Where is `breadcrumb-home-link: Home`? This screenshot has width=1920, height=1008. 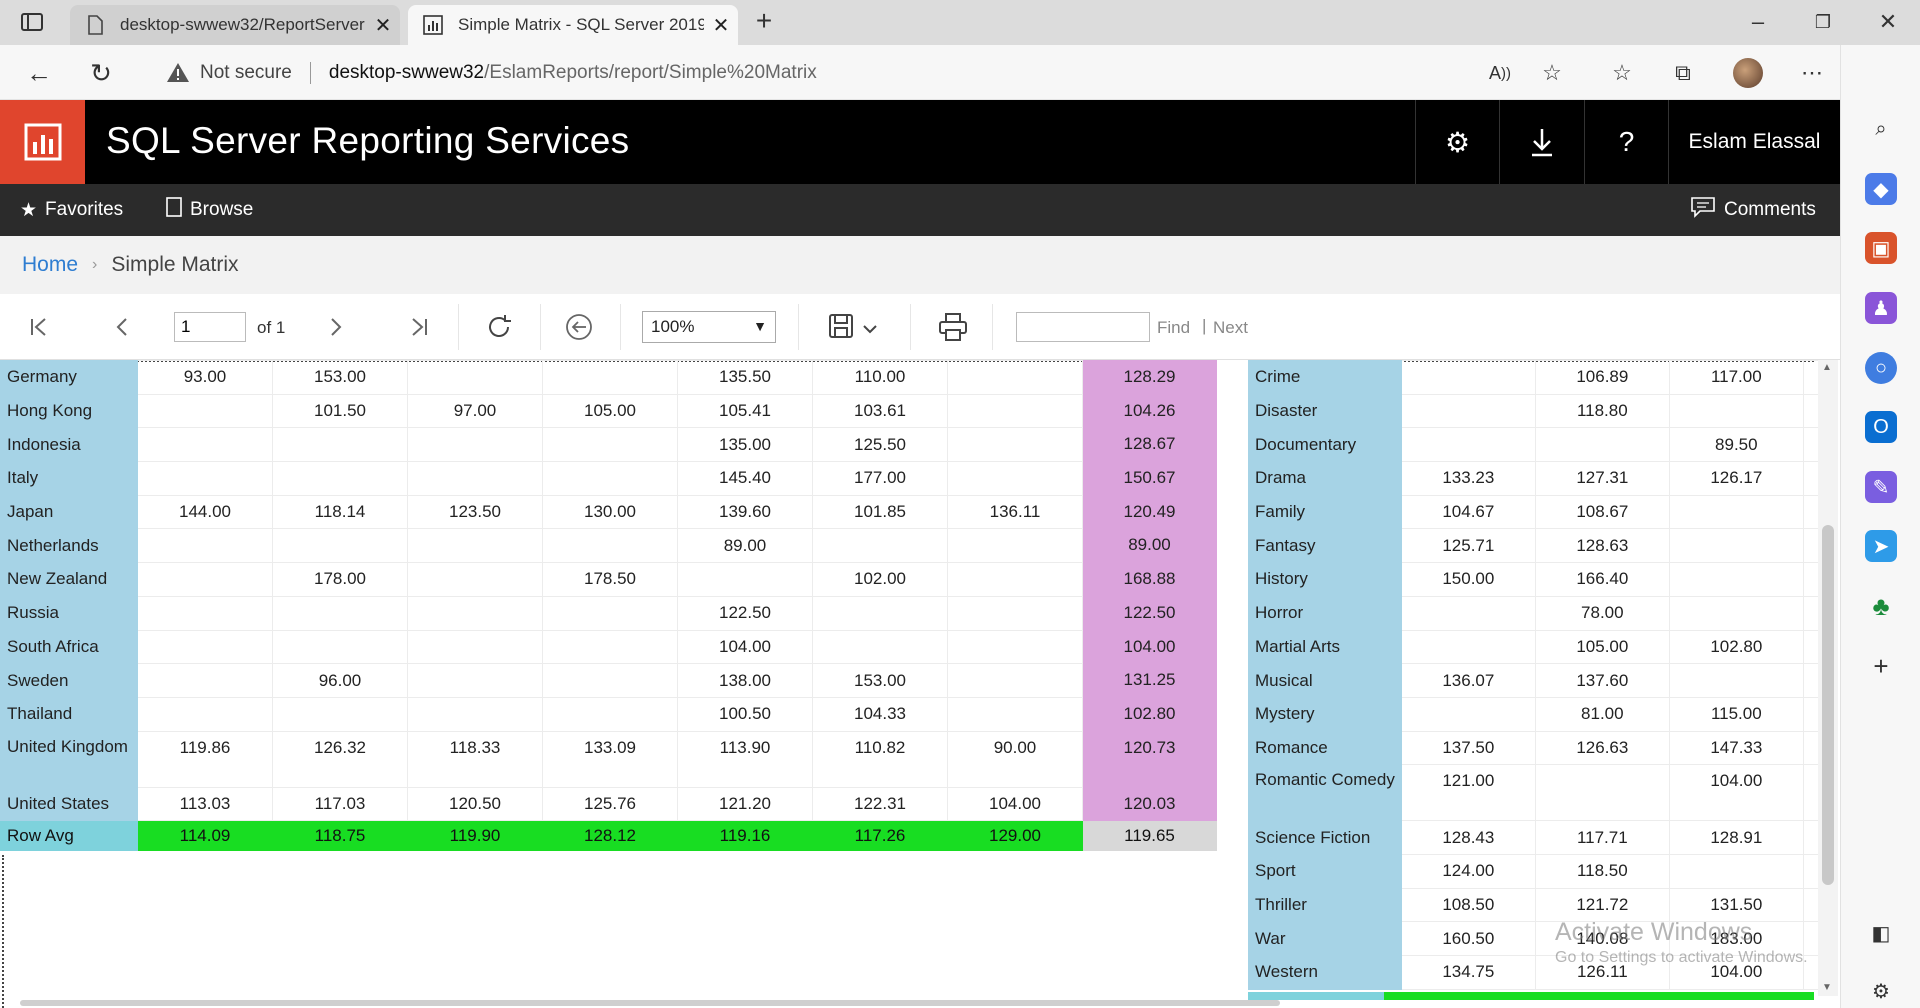 breadcrumb-home-link: Home is located at coordinates (50, 265).